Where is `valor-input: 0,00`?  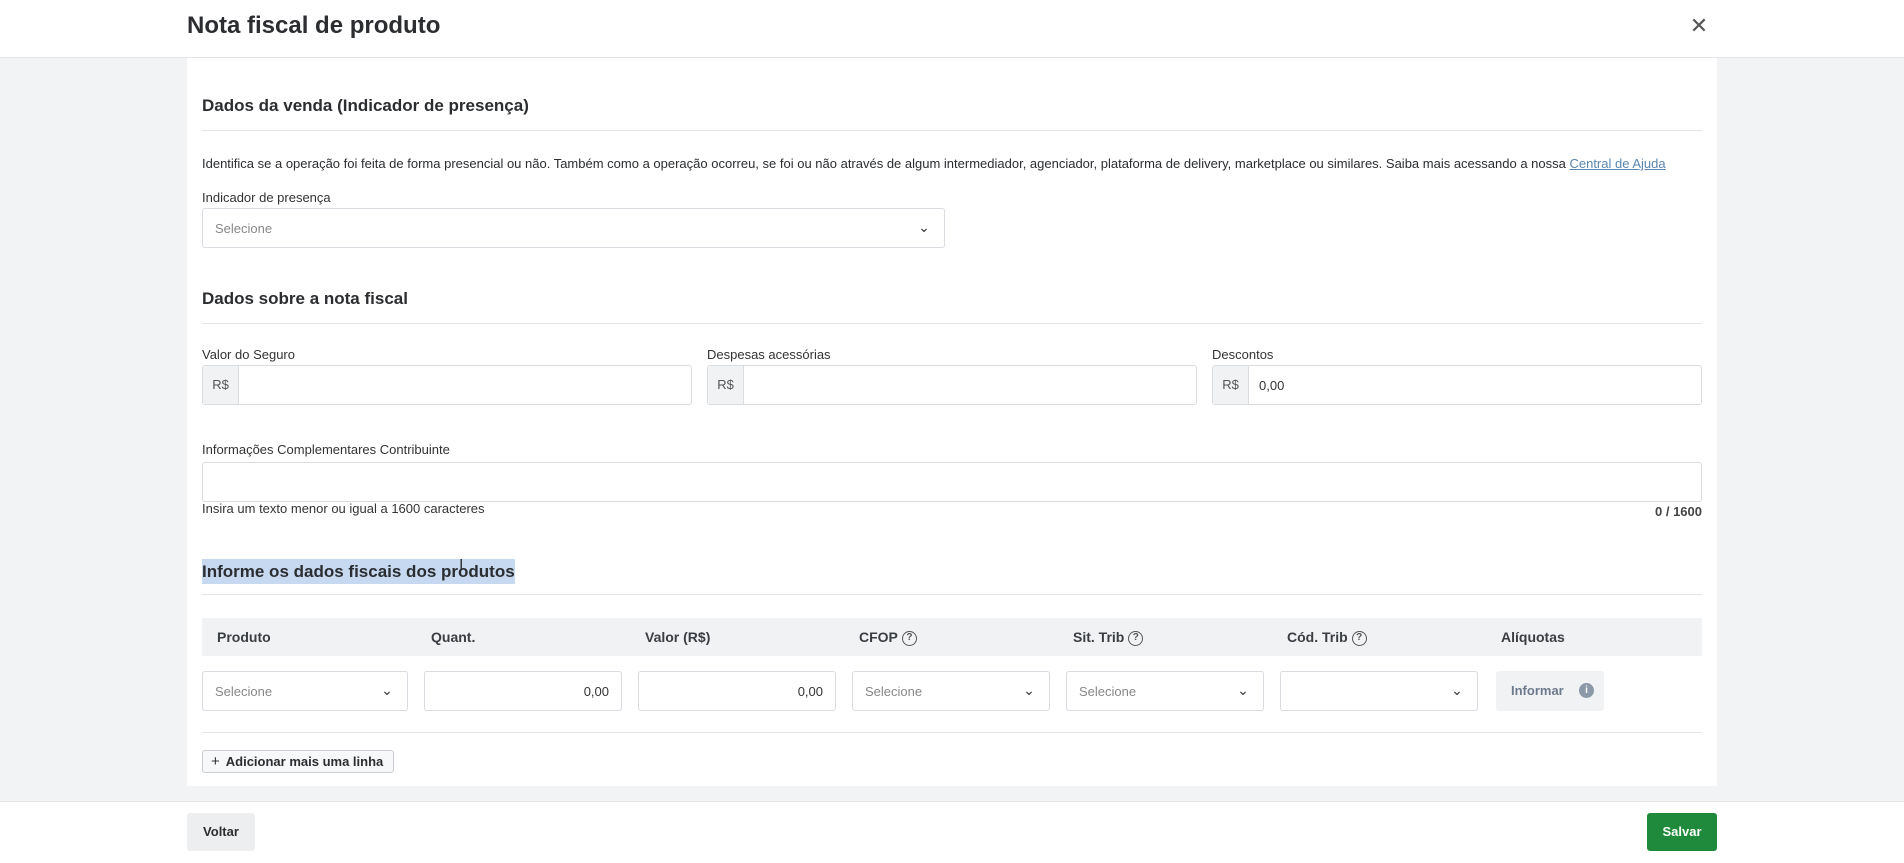
valor-input: 0,00 is located at coordinates (737, 691).